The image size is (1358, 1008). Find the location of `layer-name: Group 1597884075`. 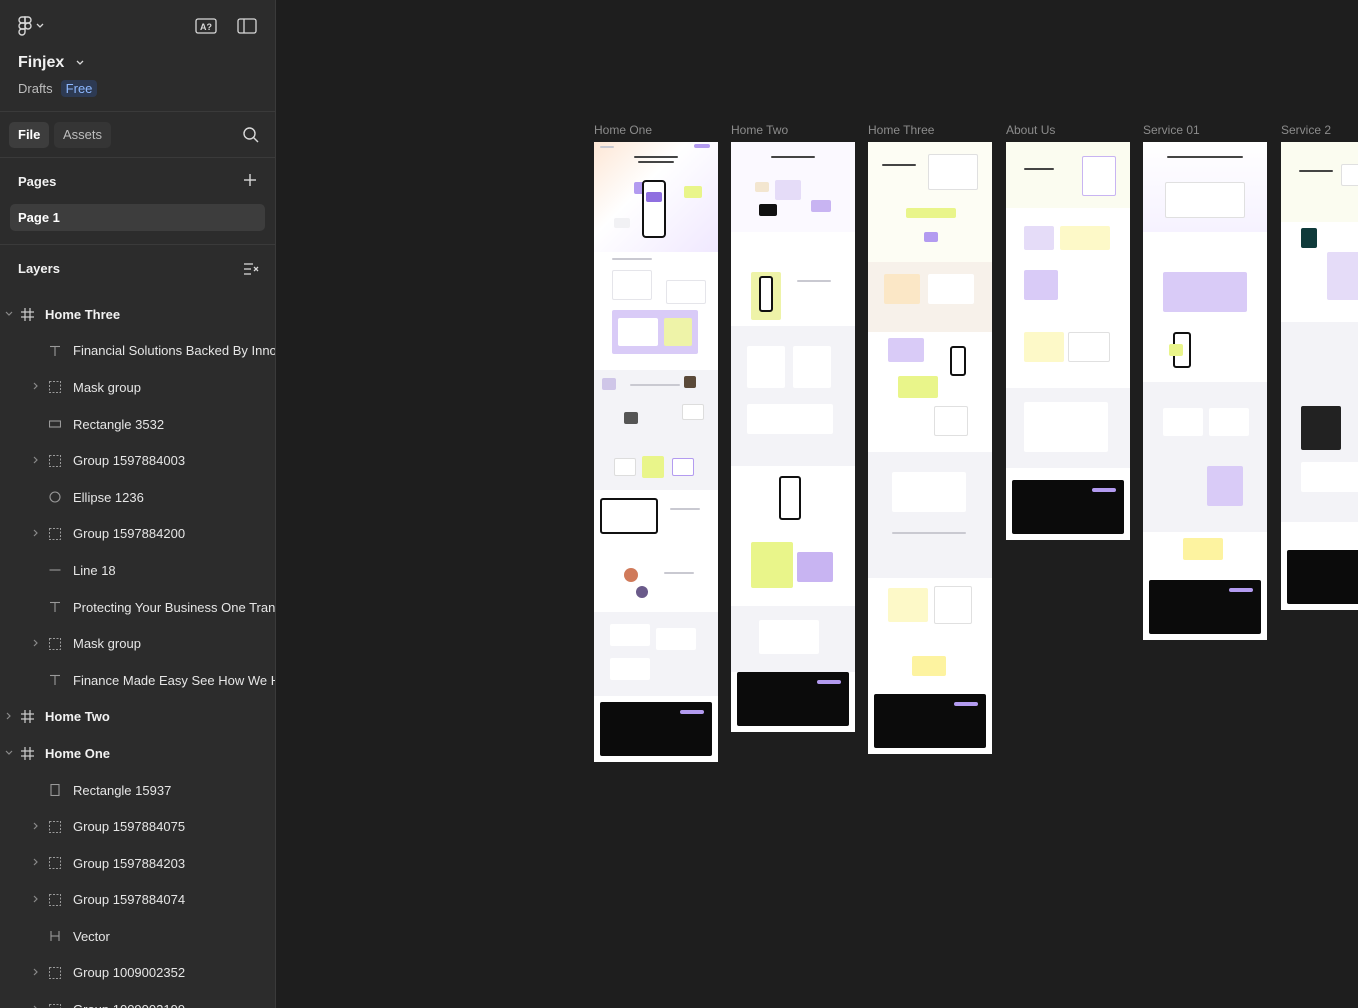

layer-name: Group 1597884075 is located at coordinates (129, 827).